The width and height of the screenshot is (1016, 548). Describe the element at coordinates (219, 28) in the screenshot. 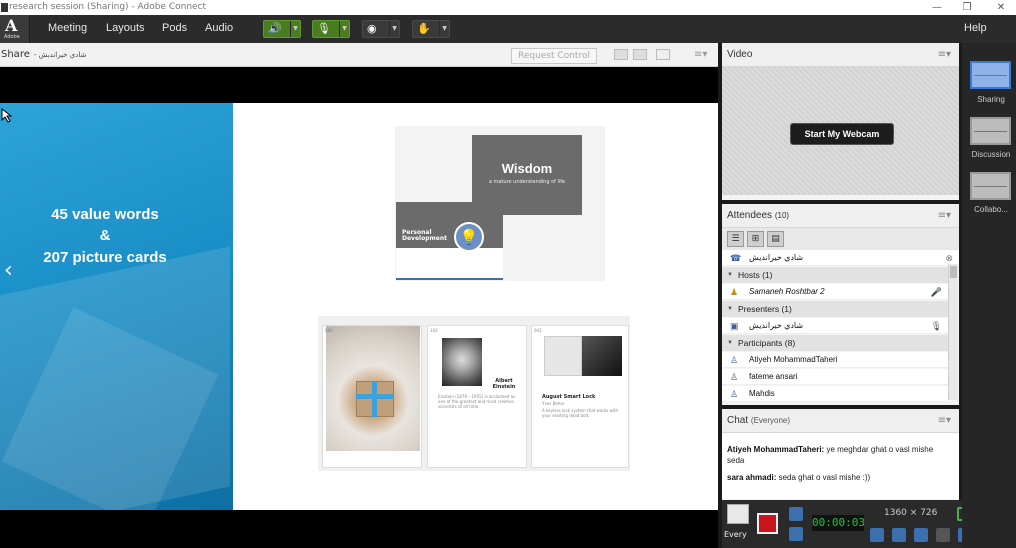

I see `menu-audio: Audio` at that location.